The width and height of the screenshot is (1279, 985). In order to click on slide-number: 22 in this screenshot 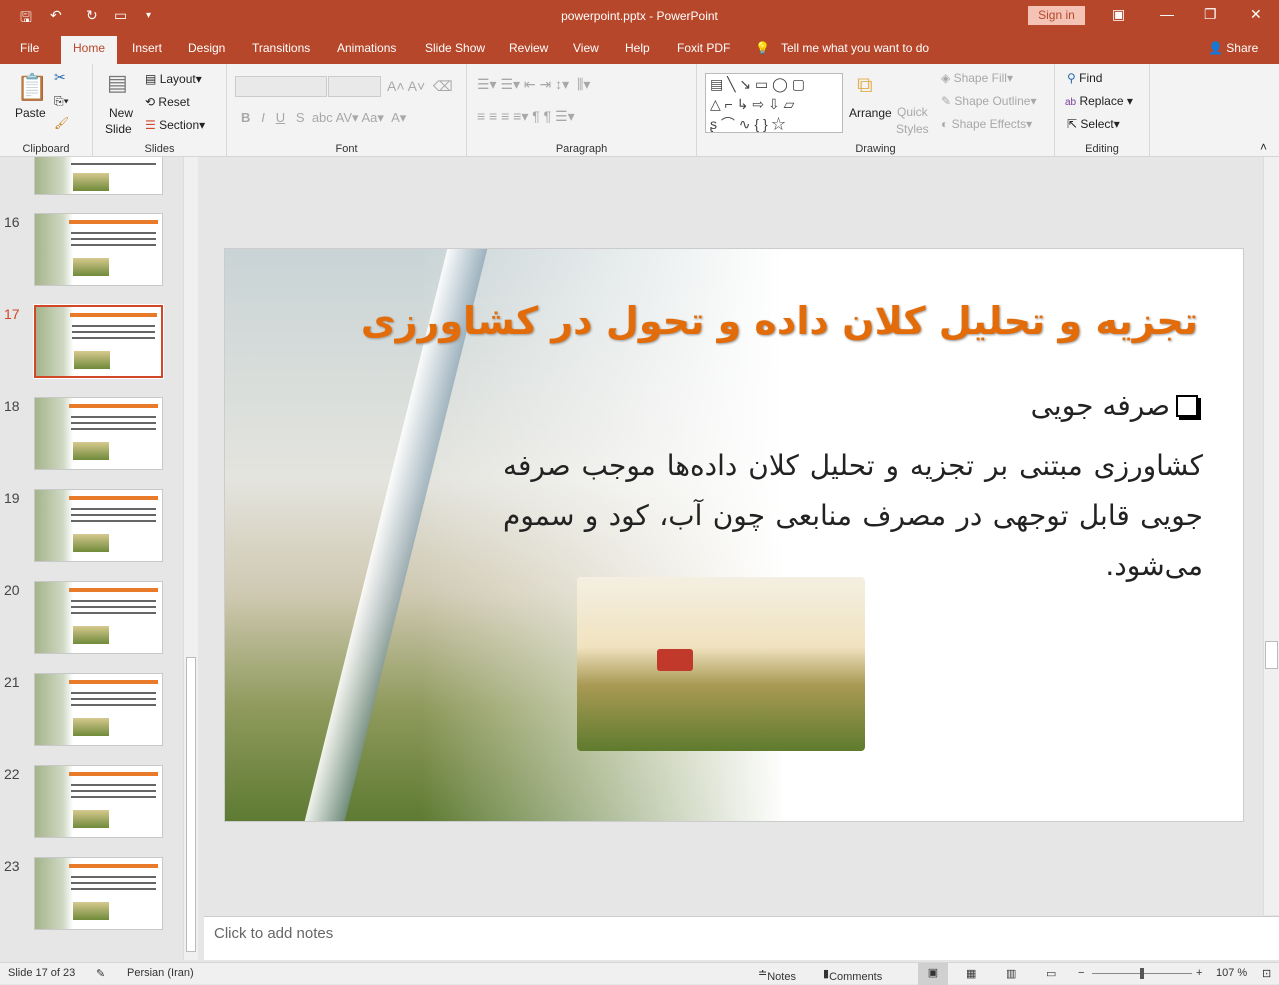, I will do `click(12, 774)`.